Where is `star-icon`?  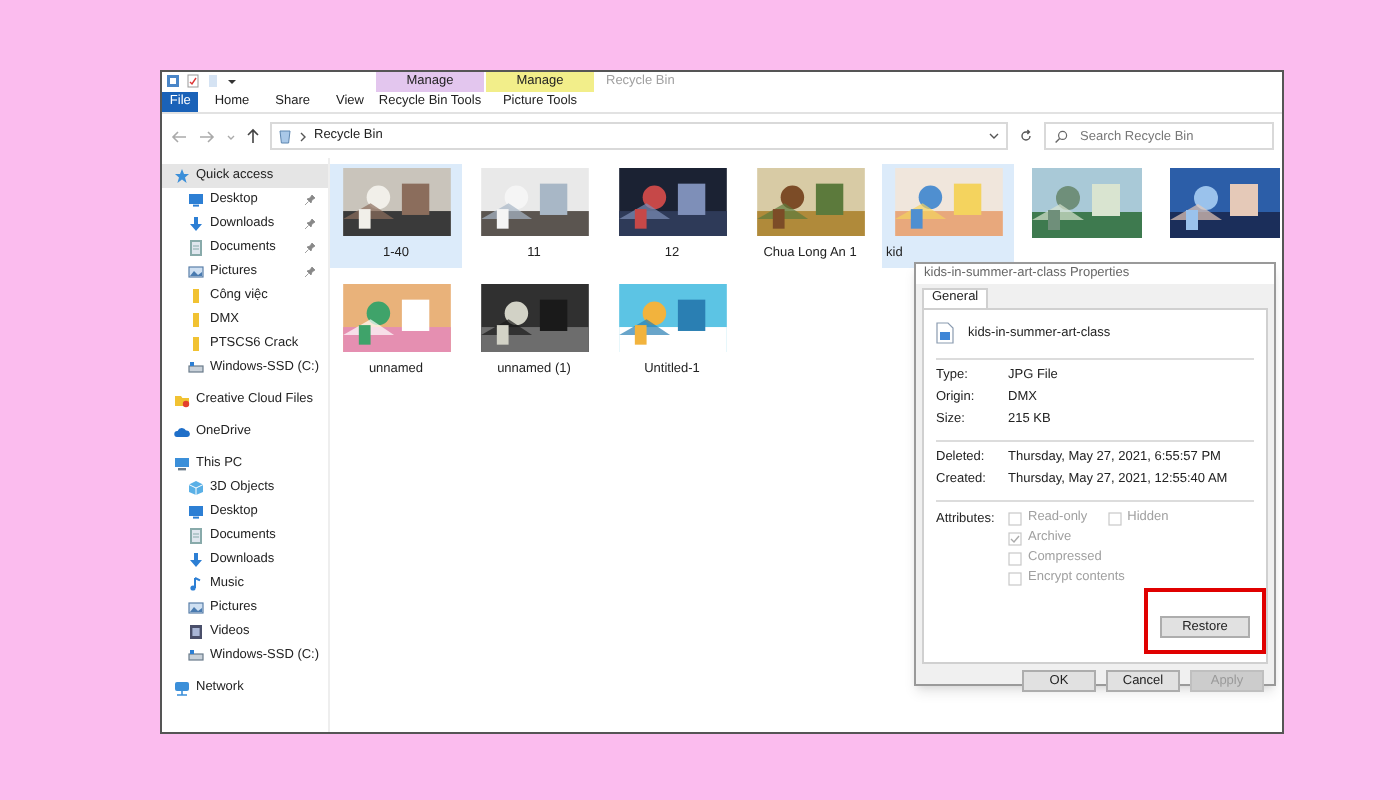 star-icon is located at coordinates (182, 176).